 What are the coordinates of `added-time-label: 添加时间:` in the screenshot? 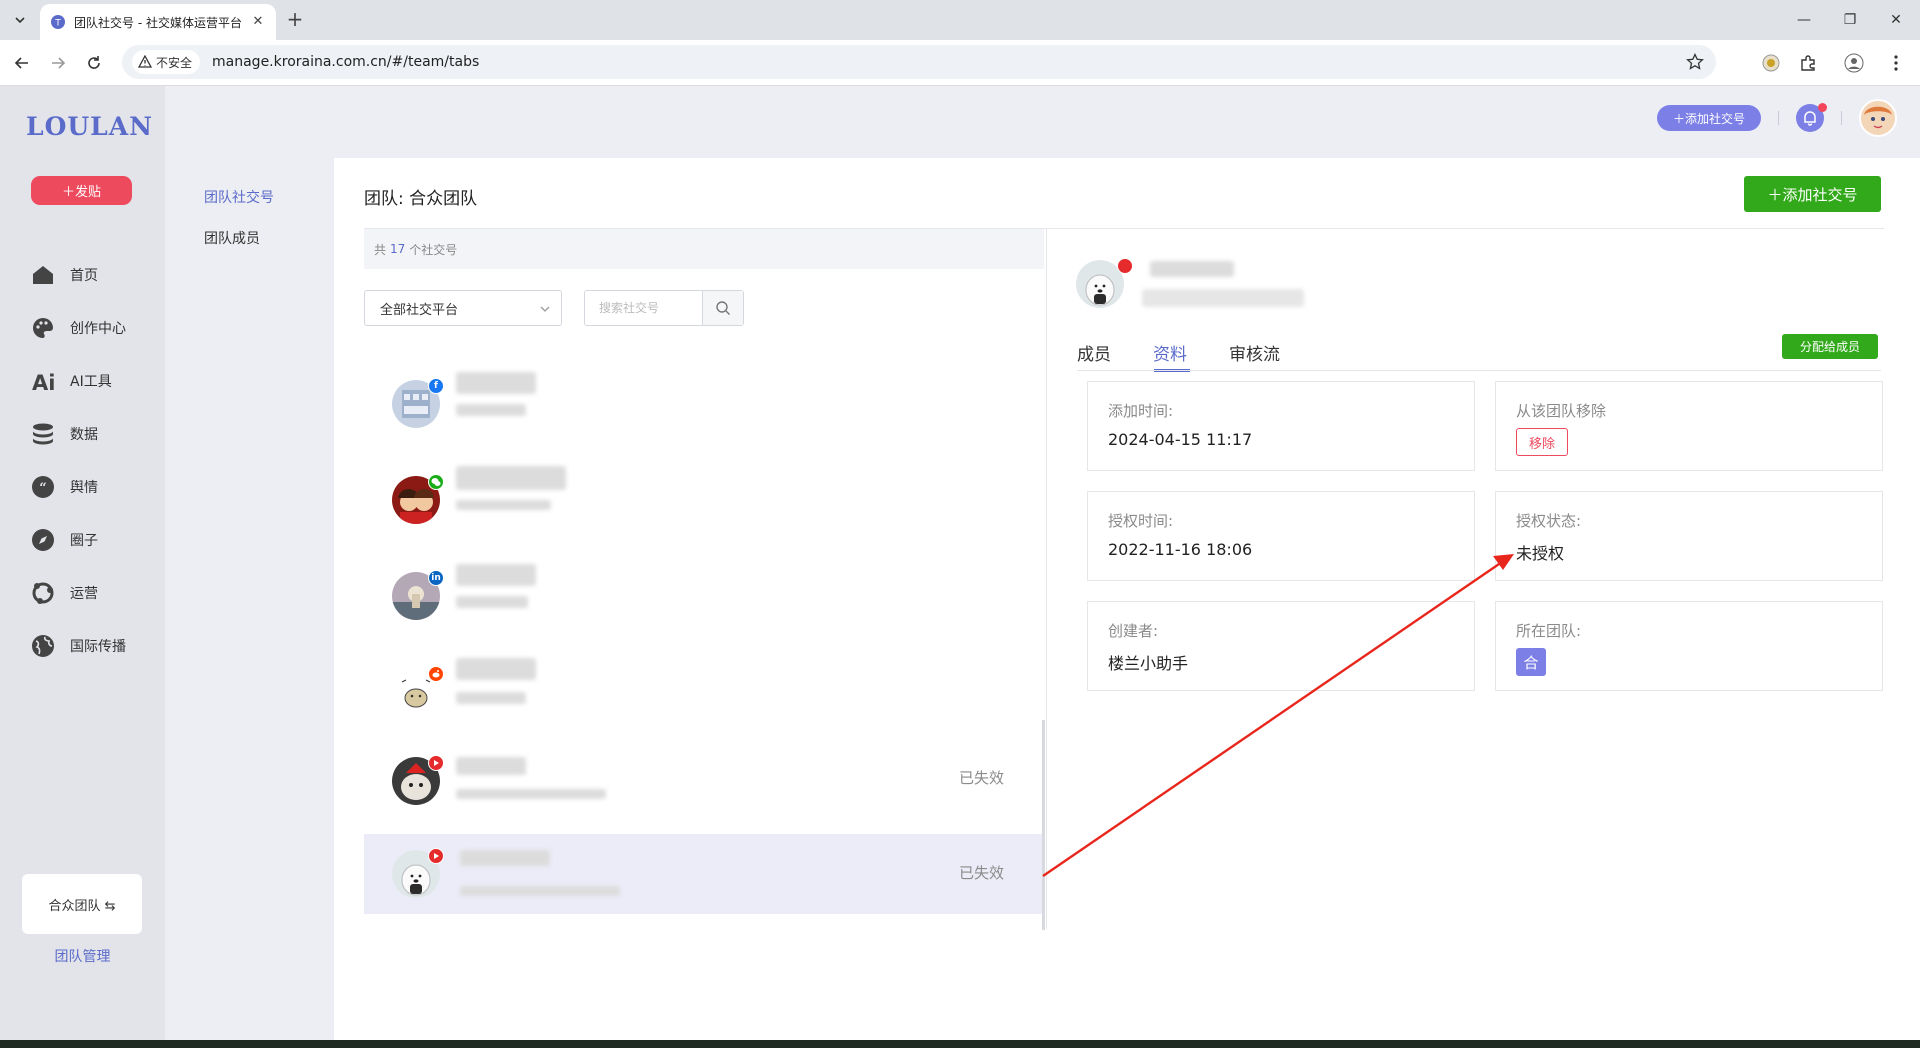 It's located at (1141, 411).